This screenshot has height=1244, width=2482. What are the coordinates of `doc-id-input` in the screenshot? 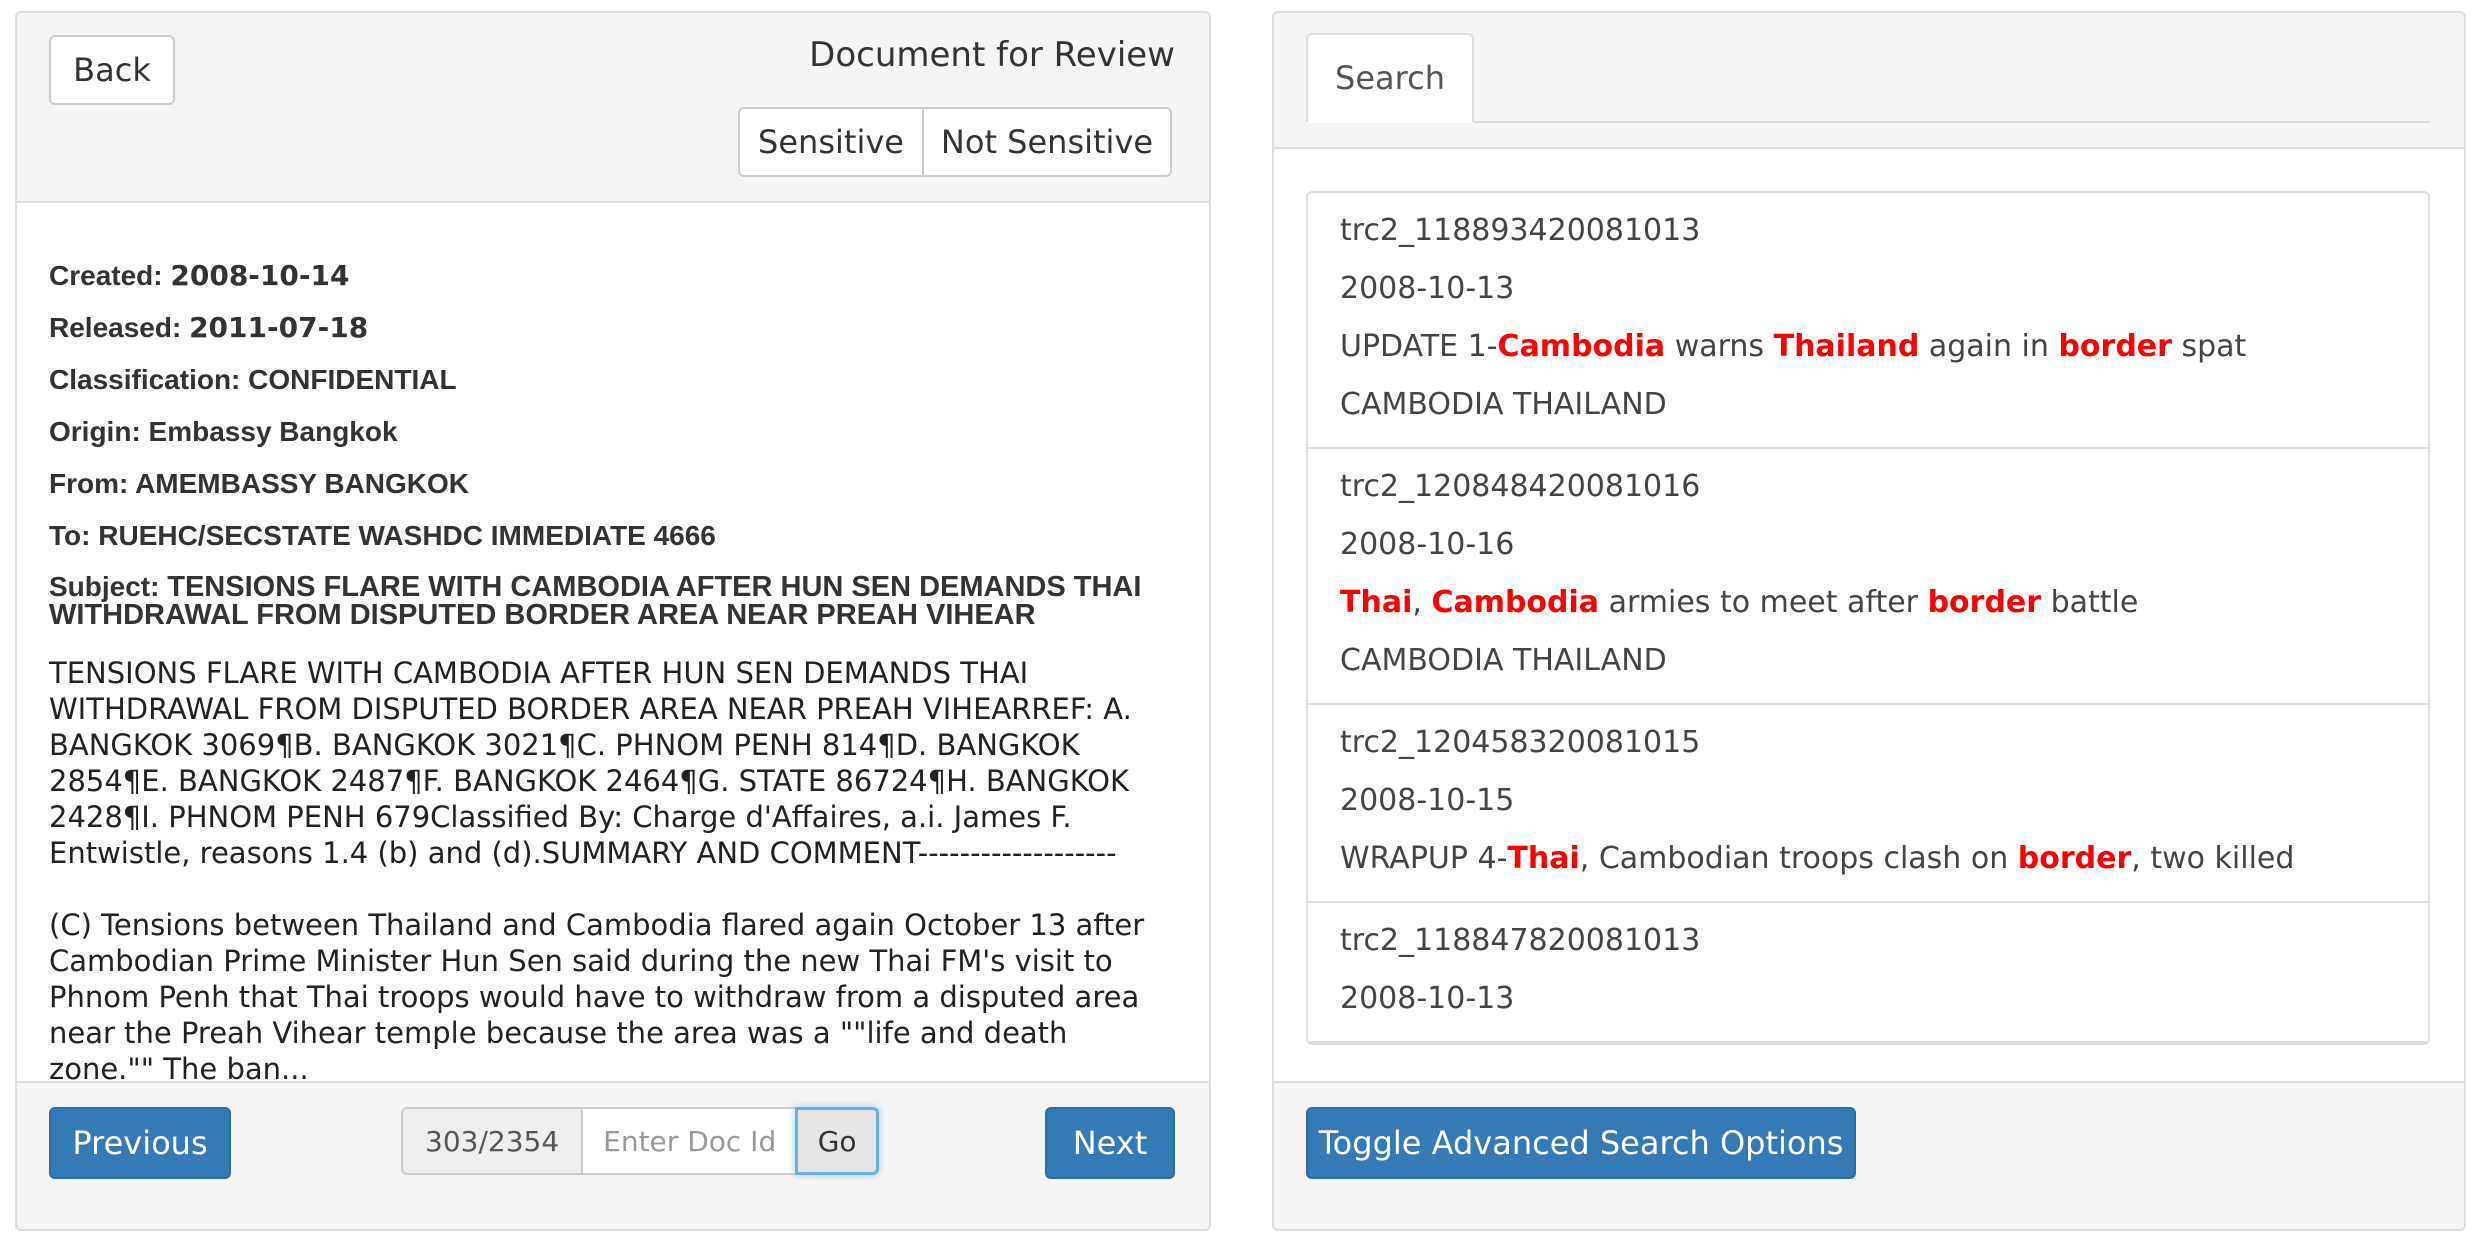 It's located at (689, 1141).